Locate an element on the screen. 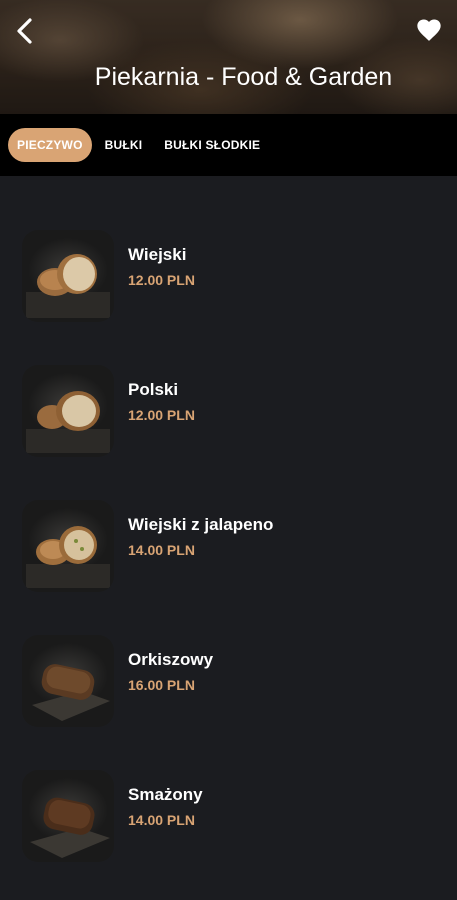 This screenshot has width=457, height=900. heart-icon is located at coordinates (429, 30).